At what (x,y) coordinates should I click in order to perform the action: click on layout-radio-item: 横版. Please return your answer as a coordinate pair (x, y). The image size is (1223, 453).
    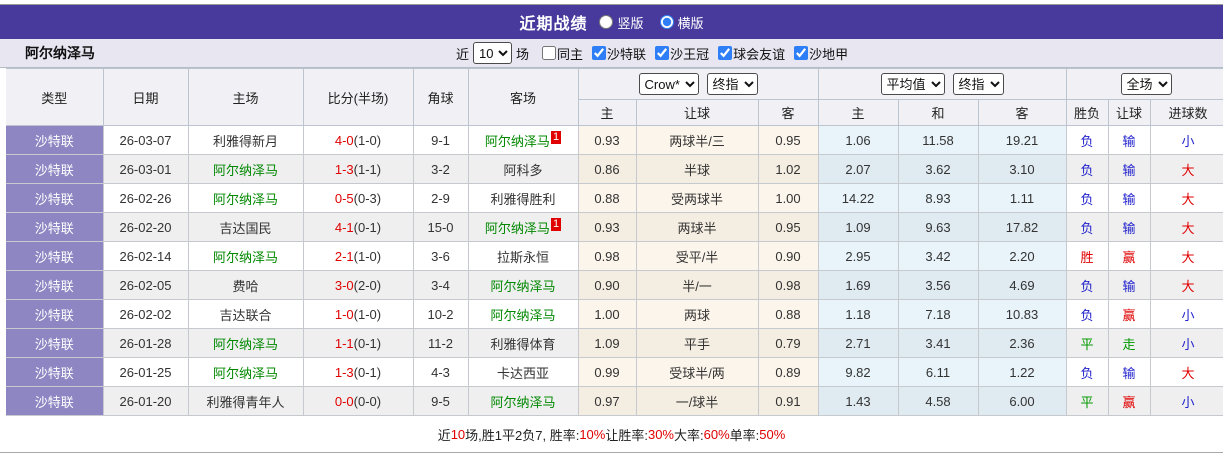
    Looking at the image, I should click on (681, 22).